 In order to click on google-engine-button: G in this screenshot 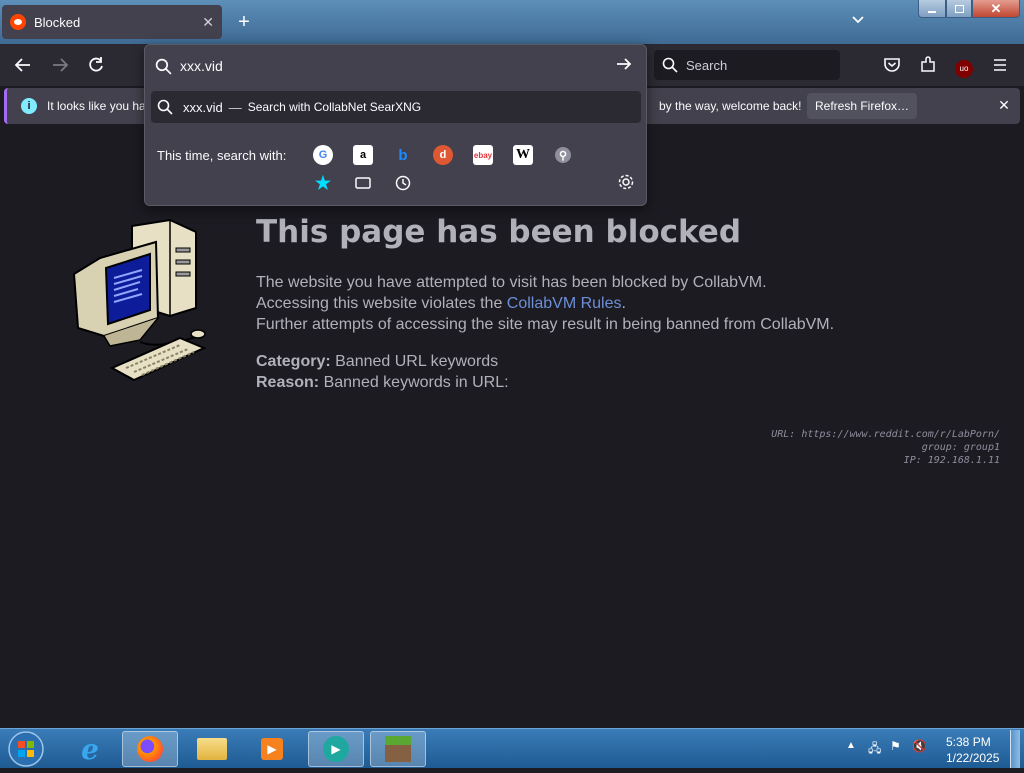, I will do `click(323, 155)`.